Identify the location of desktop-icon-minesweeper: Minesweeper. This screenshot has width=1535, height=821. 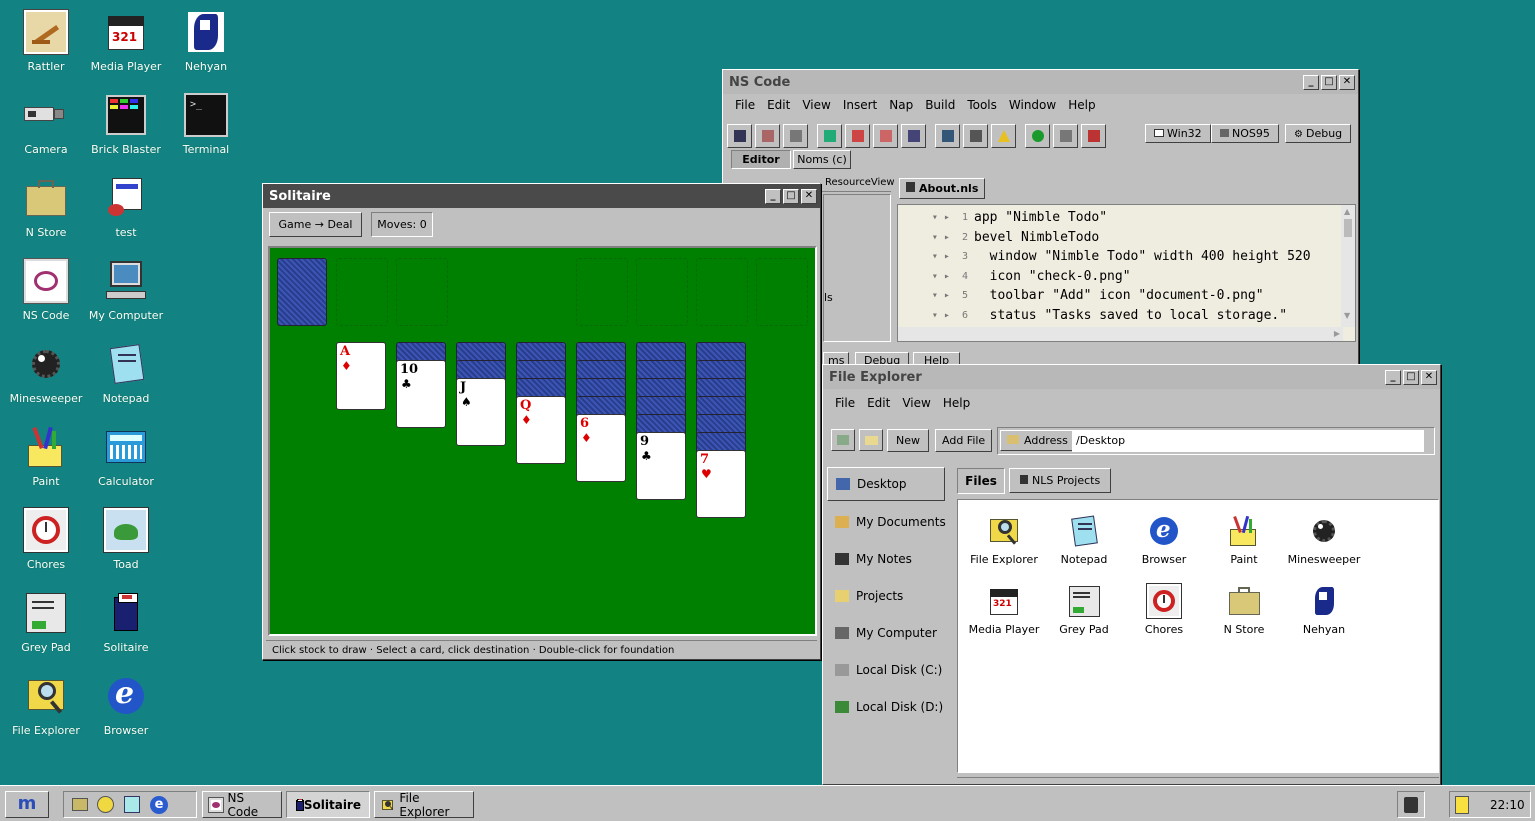
(46, 373).